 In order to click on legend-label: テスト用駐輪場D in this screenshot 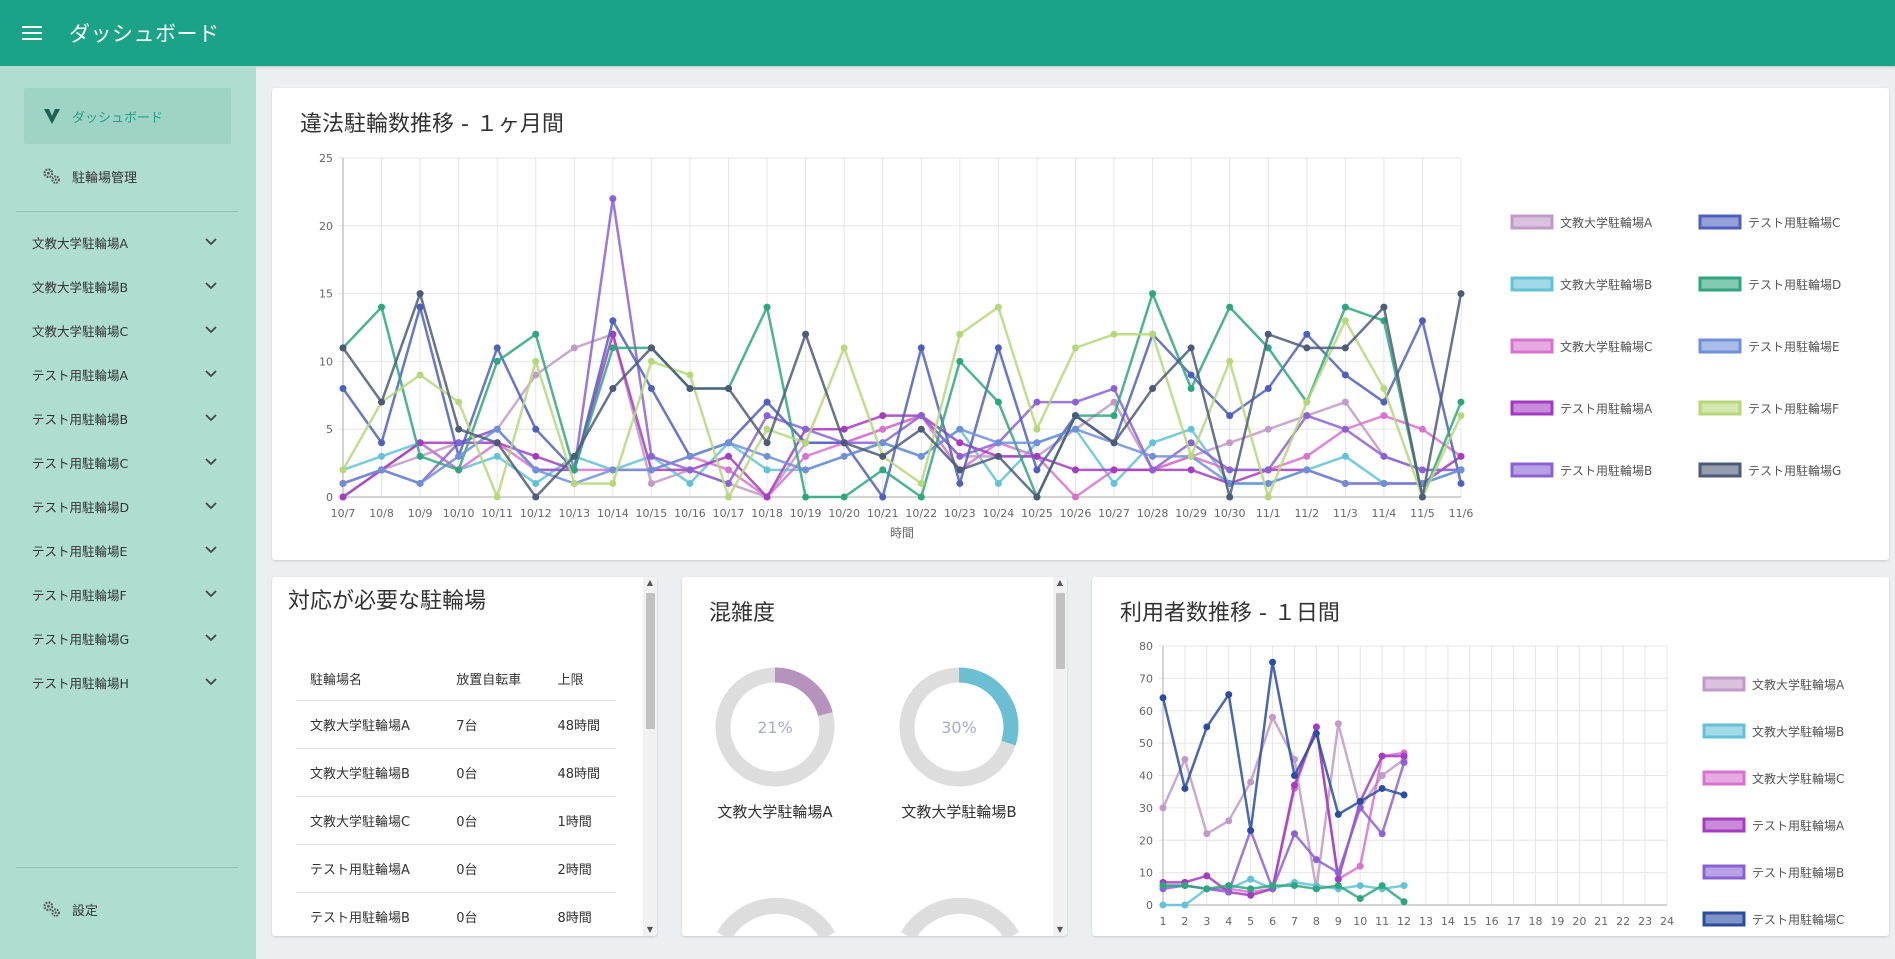, I will do `click(1794, 284)`.